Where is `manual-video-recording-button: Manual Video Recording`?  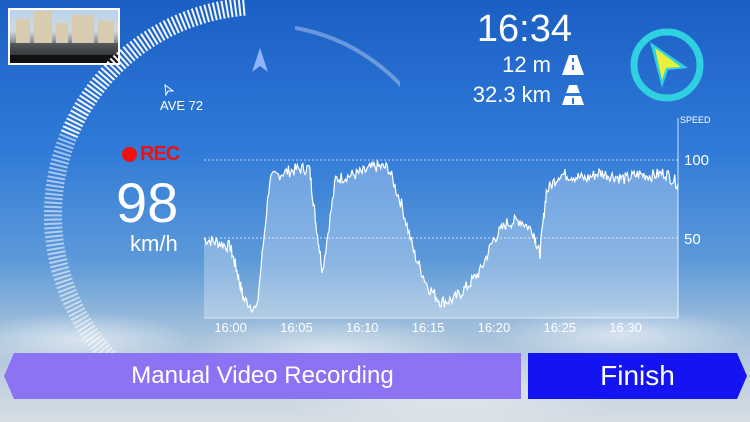
manual-video-recording-button: Manual Video Recording is located at coordinates (262, 376).